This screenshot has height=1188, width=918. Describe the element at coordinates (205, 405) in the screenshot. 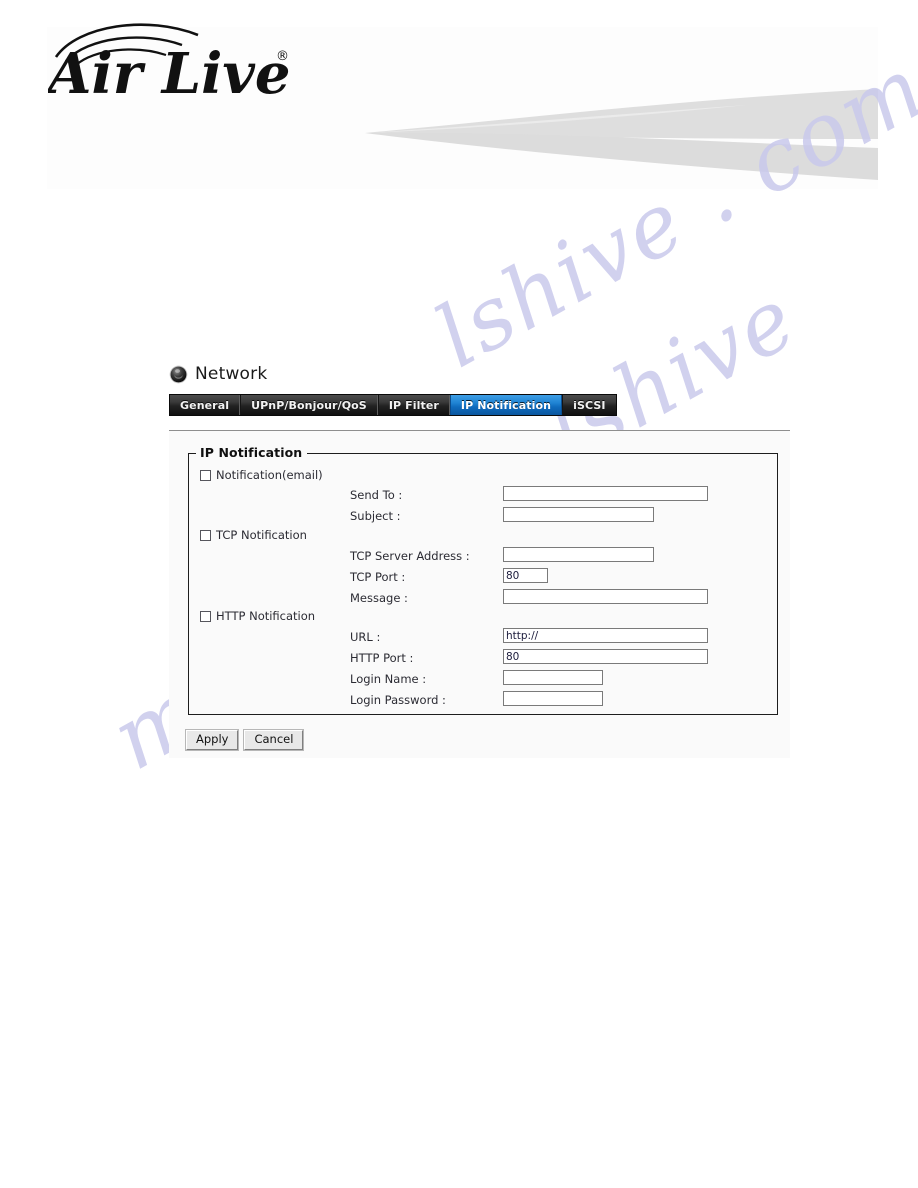

I see `tab-general: General` at that location.